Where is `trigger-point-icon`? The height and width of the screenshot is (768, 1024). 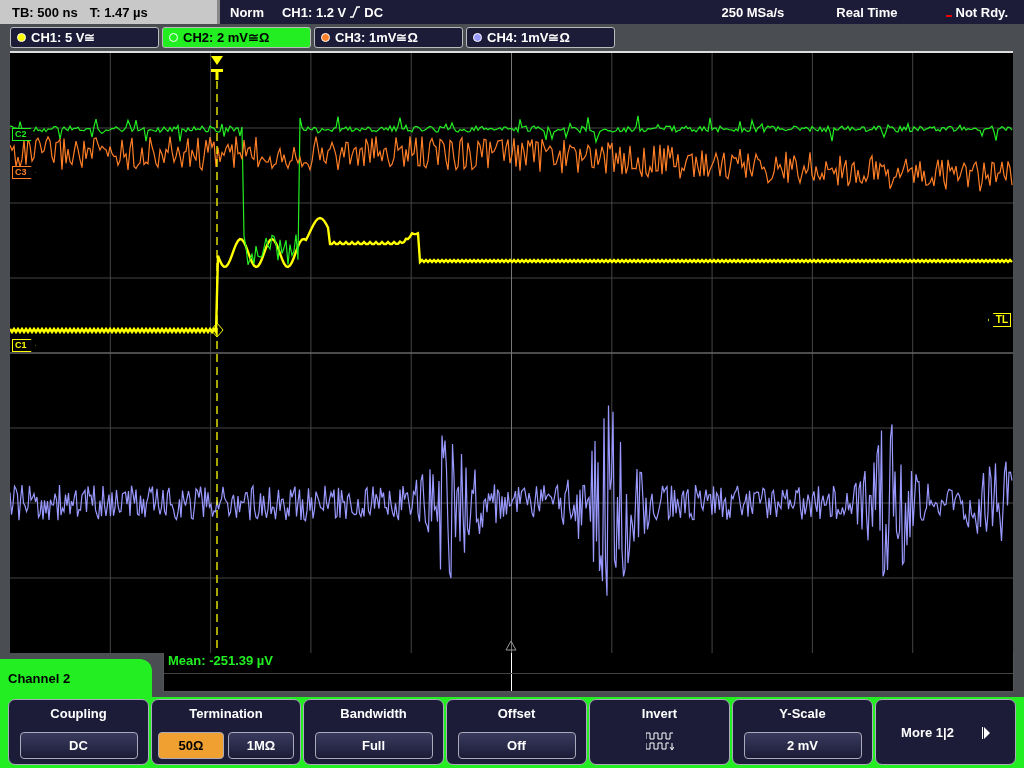
trigger-point-icon is located at coordinates (217, 330).